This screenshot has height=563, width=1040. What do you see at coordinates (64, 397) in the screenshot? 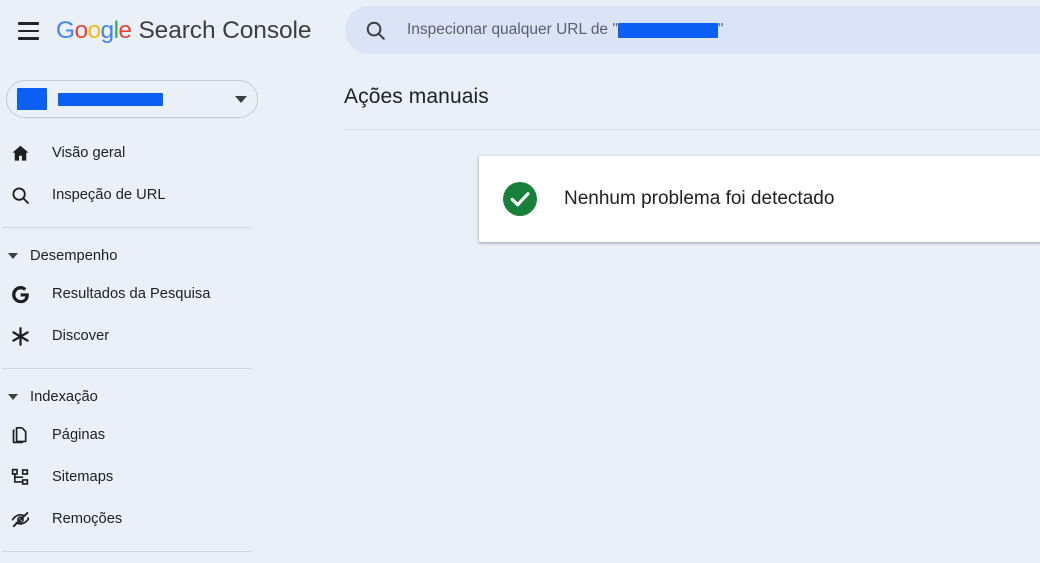
I see `sidebar-group-label: Indexação` at bounding box center [64, 397].